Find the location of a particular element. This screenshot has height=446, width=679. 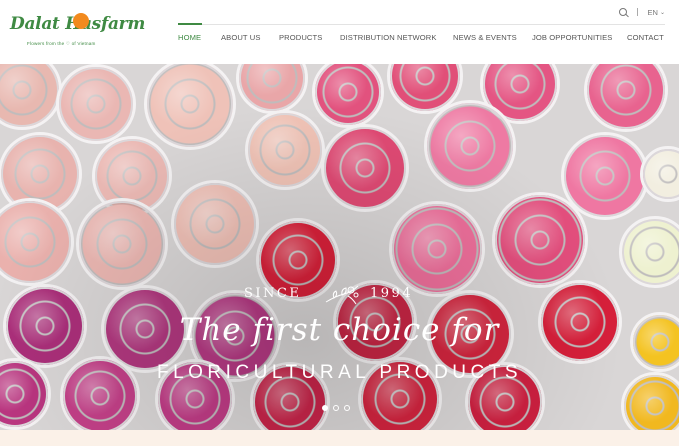

search-icon is located at coordinates (622, 12).